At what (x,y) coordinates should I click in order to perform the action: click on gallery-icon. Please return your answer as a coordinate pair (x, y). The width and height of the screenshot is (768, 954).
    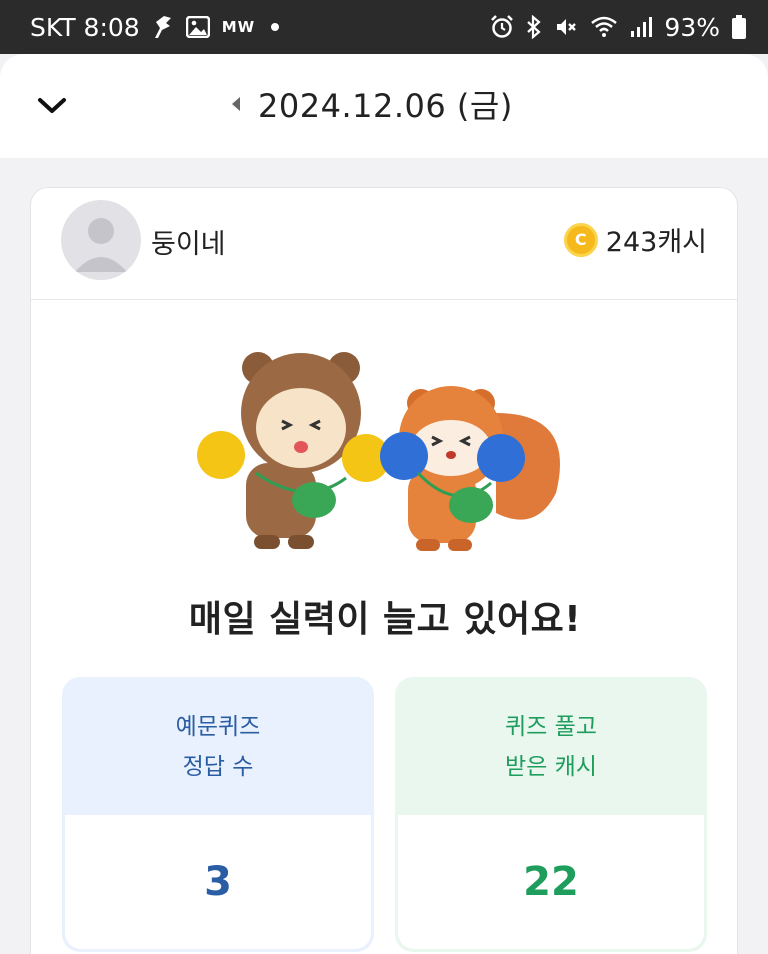
    Looking at the image, I should click on (197, 27).